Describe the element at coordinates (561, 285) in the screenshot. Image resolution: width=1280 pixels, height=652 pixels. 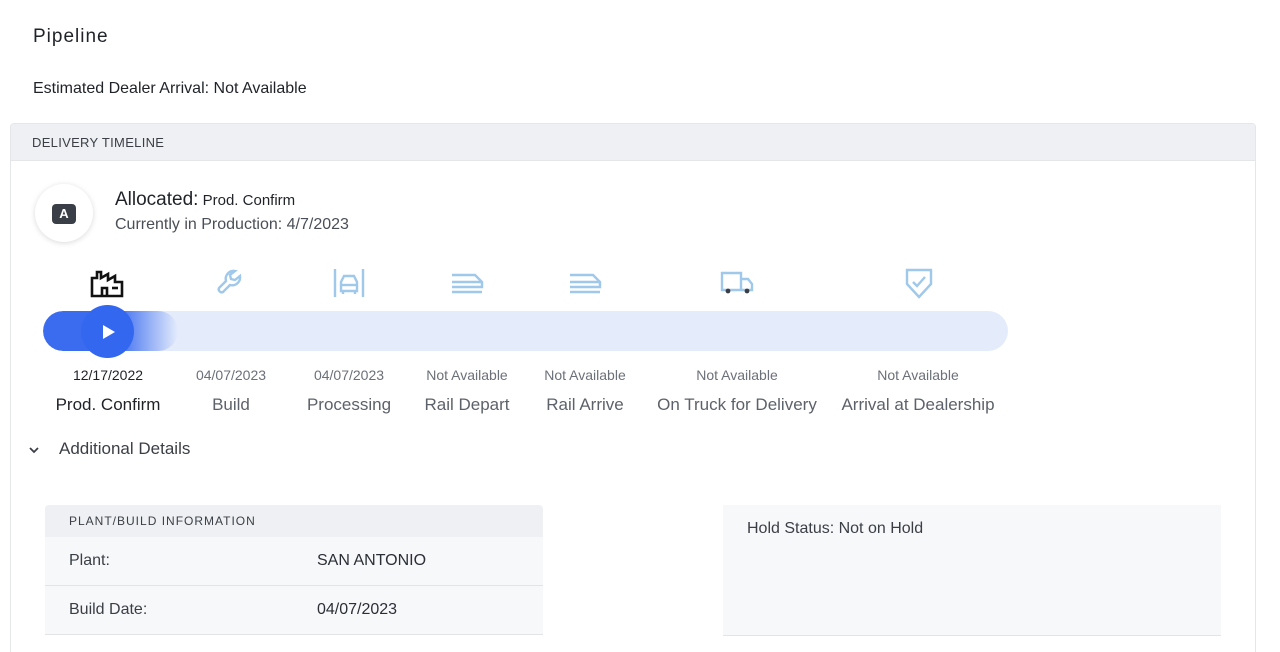
I see `timeline-icons` at that location.